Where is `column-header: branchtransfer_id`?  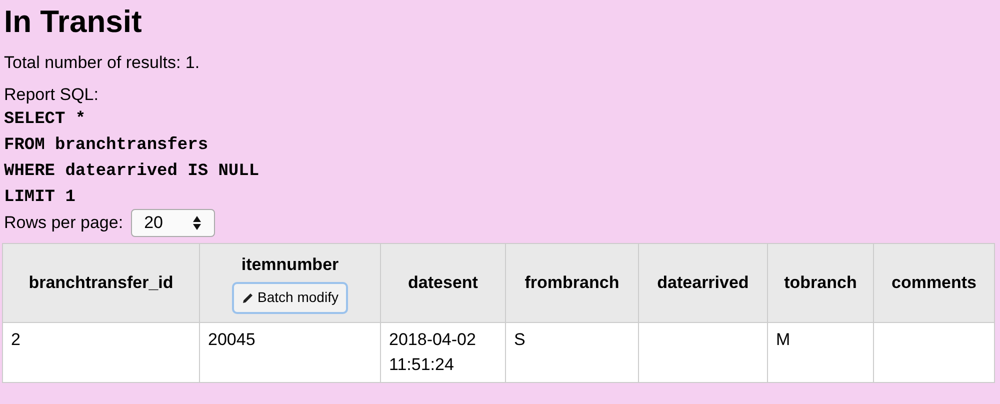 column-header: branchtransfer_id is located at coordinates (101, 283).